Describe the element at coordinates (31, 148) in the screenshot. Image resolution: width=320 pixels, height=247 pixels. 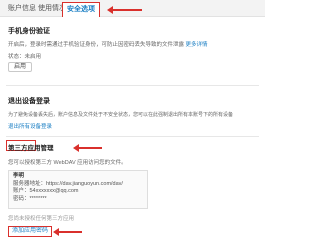
I see `third-party-title: 第三方应用管理` at that location.